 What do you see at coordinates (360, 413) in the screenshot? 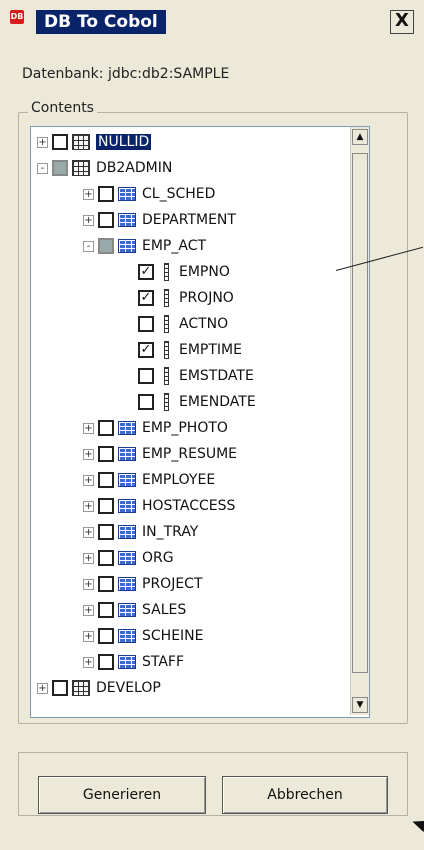
I see `scroll-thumb` at bounding box center [360, 413].